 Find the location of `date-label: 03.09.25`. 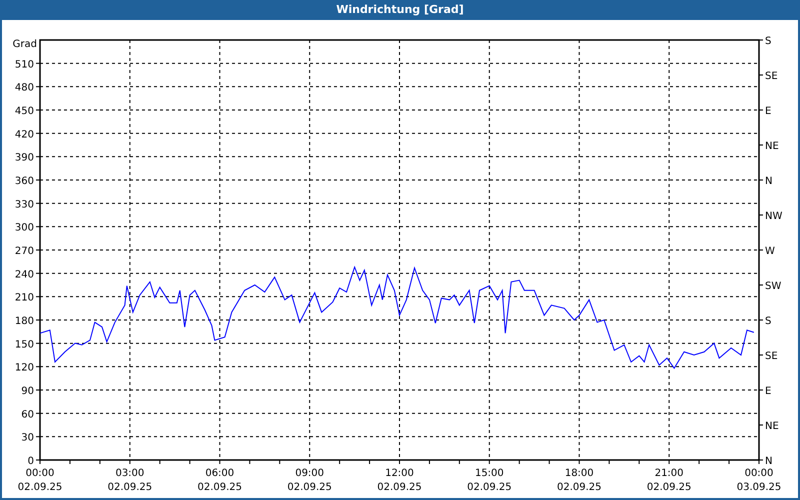

date-label: 03.09.25 is located at coordinates (759, 487).